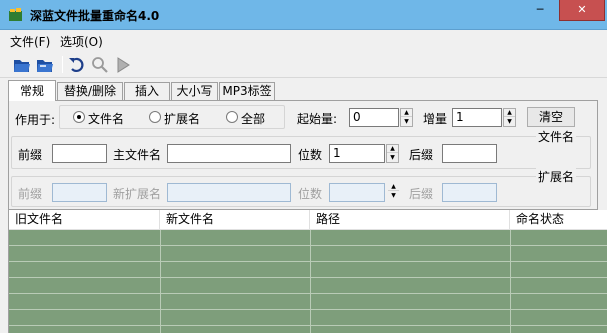 The image size is (607, 333). Describe the element at coordinates (556, 136) in the screenshot. I see `filename-group-title: 文件名` at that location.